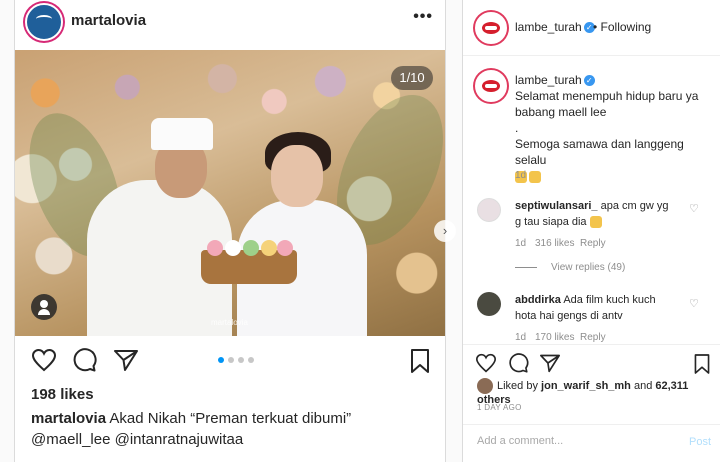 The width and height of the screenshot is (720, 462). Describe the element at coordinates (230, 418) in the screenshot. I see `caption-text: Akad Nikah “Preman terkuat dibumi”` at that location.